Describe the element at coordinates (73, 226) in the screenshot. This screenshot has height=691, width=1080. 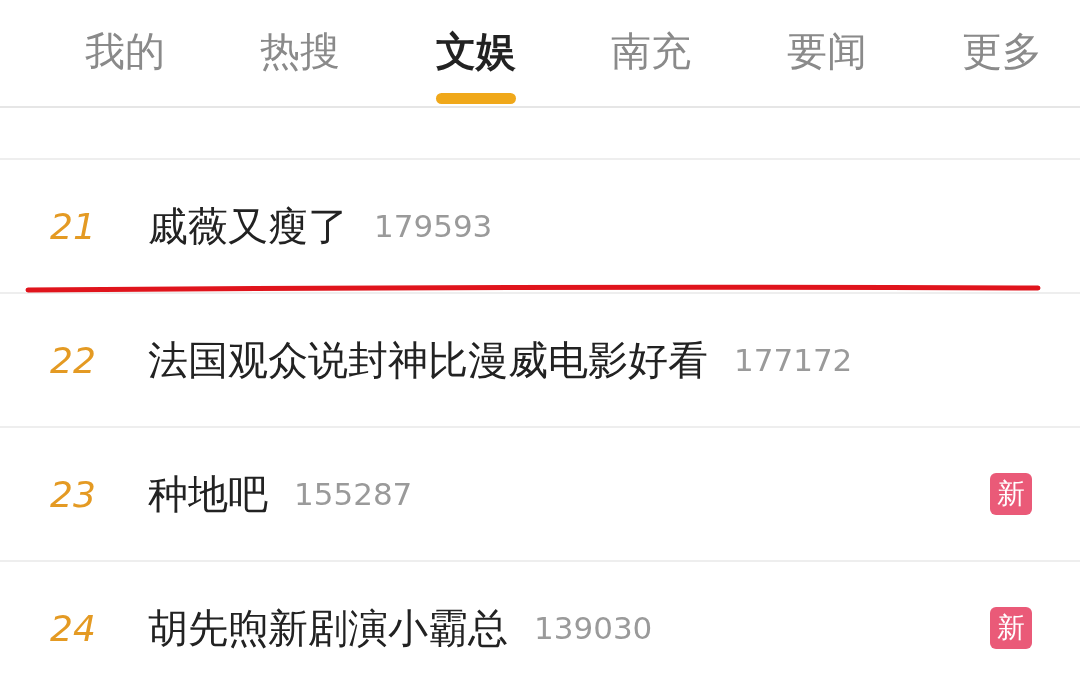
I see `rank-number: 21` at that location.